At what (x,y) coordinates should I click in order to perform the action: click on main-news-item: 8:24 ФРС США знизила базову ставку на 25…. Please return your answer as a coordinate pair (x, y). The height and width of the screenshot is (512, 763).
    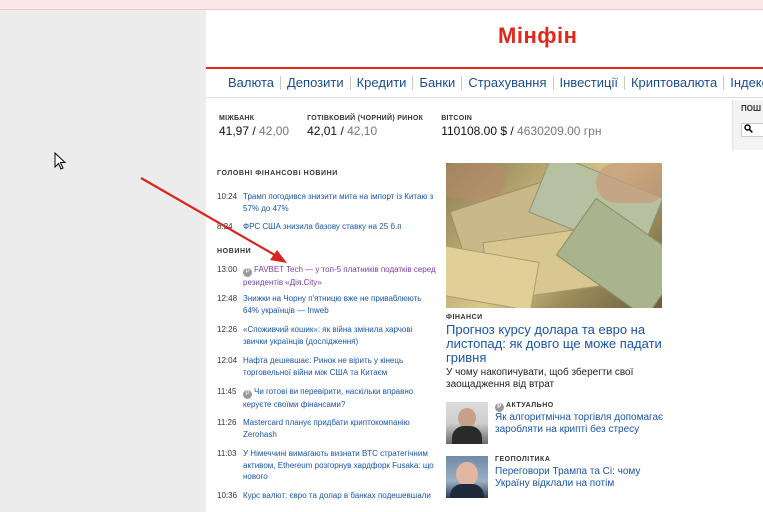
    Looking at the image, I should click on (327, 227).